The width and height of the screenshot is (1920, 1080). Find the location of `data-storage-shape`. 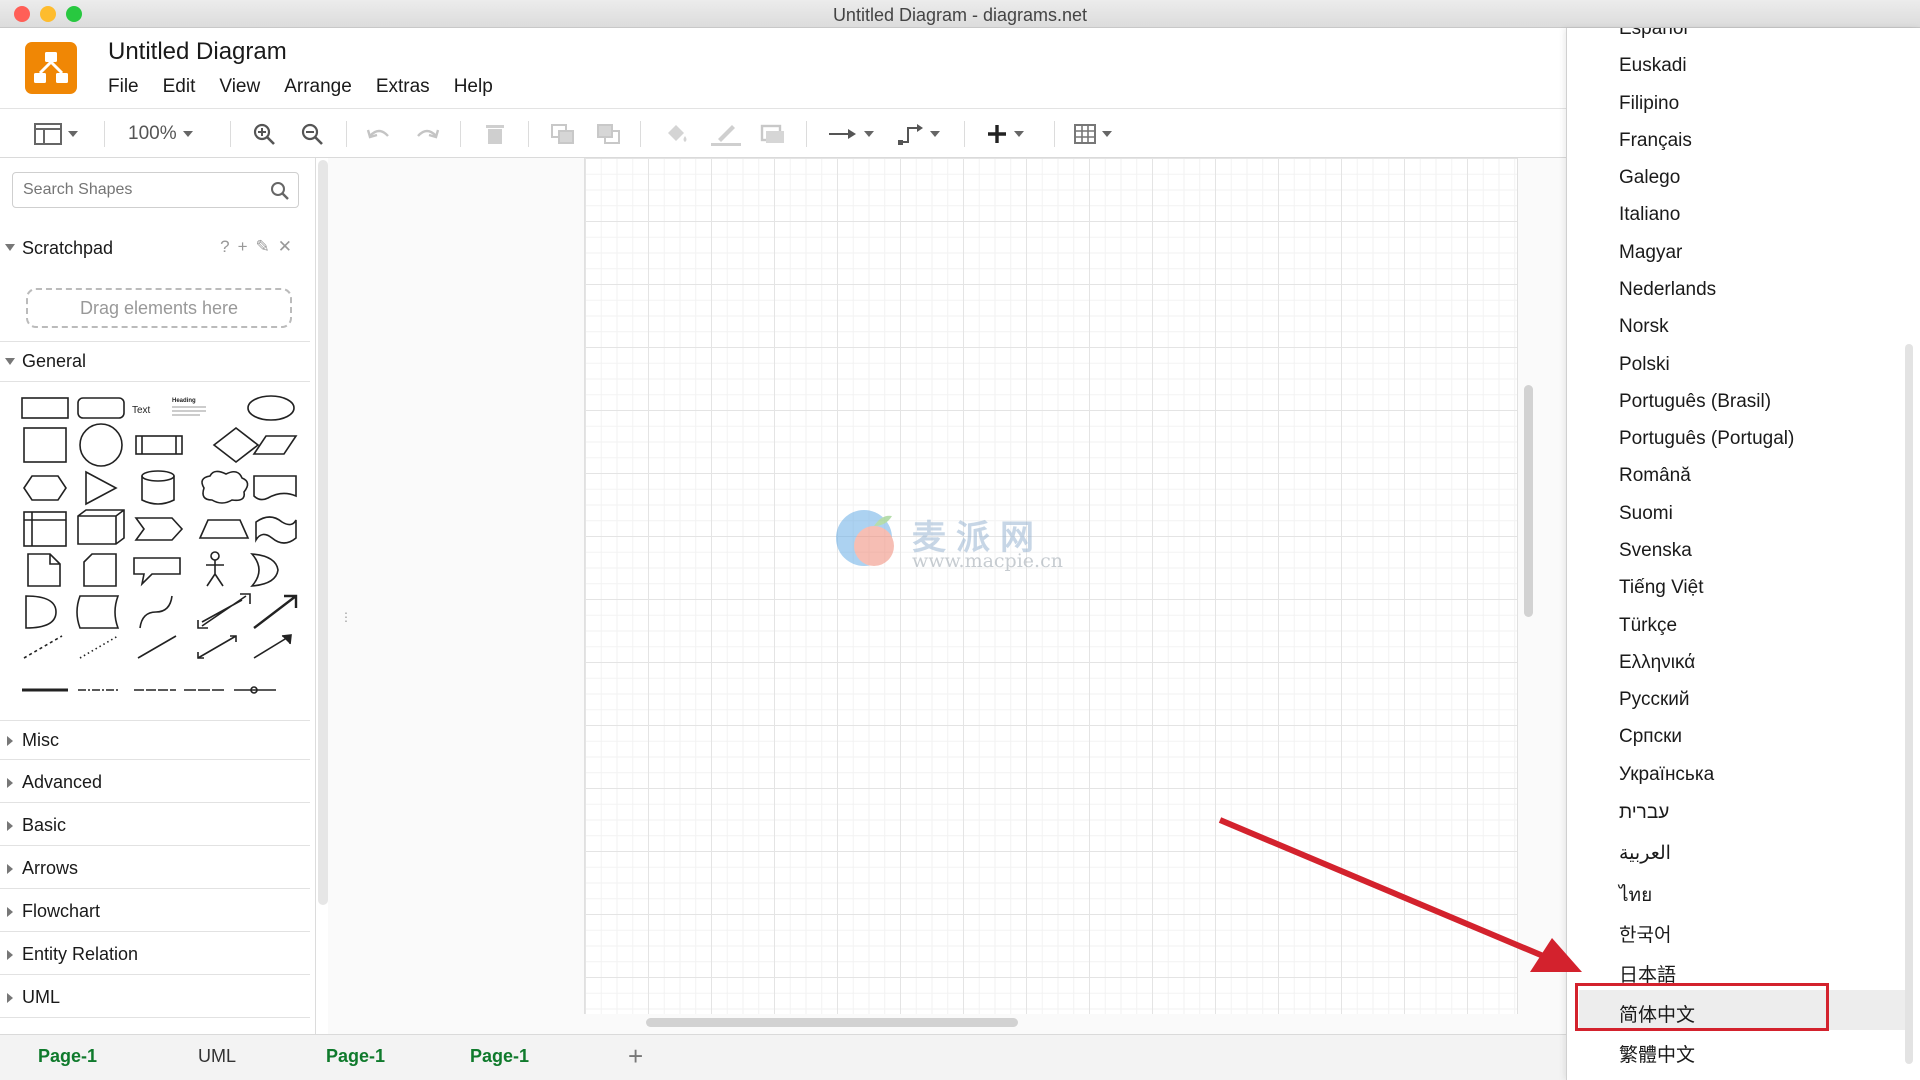

data-storage-shape is located at coordinates (98, 612).